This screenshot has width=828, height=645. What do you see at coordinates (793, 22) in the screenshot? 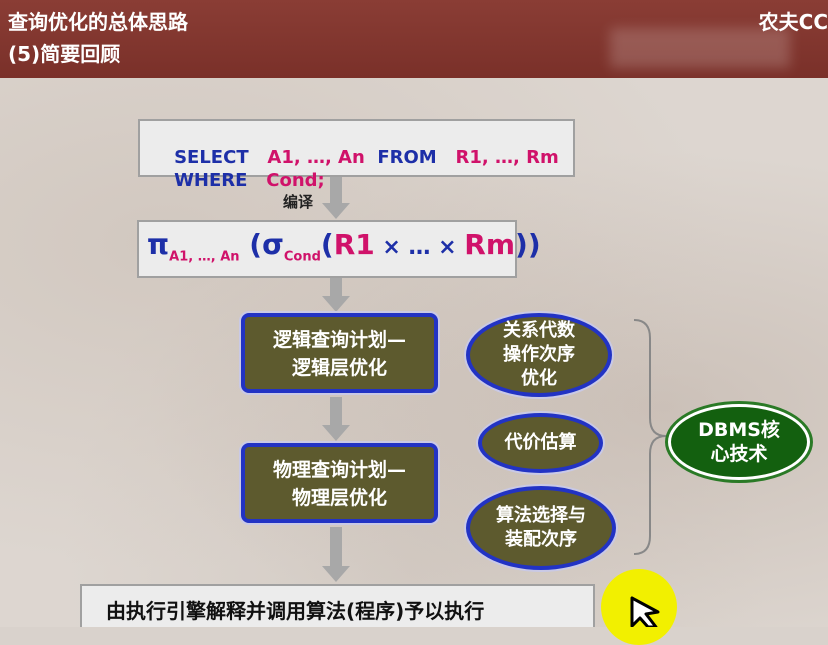
I see `watermark-brand: 农夫CC` at bounding box center [793, 22].